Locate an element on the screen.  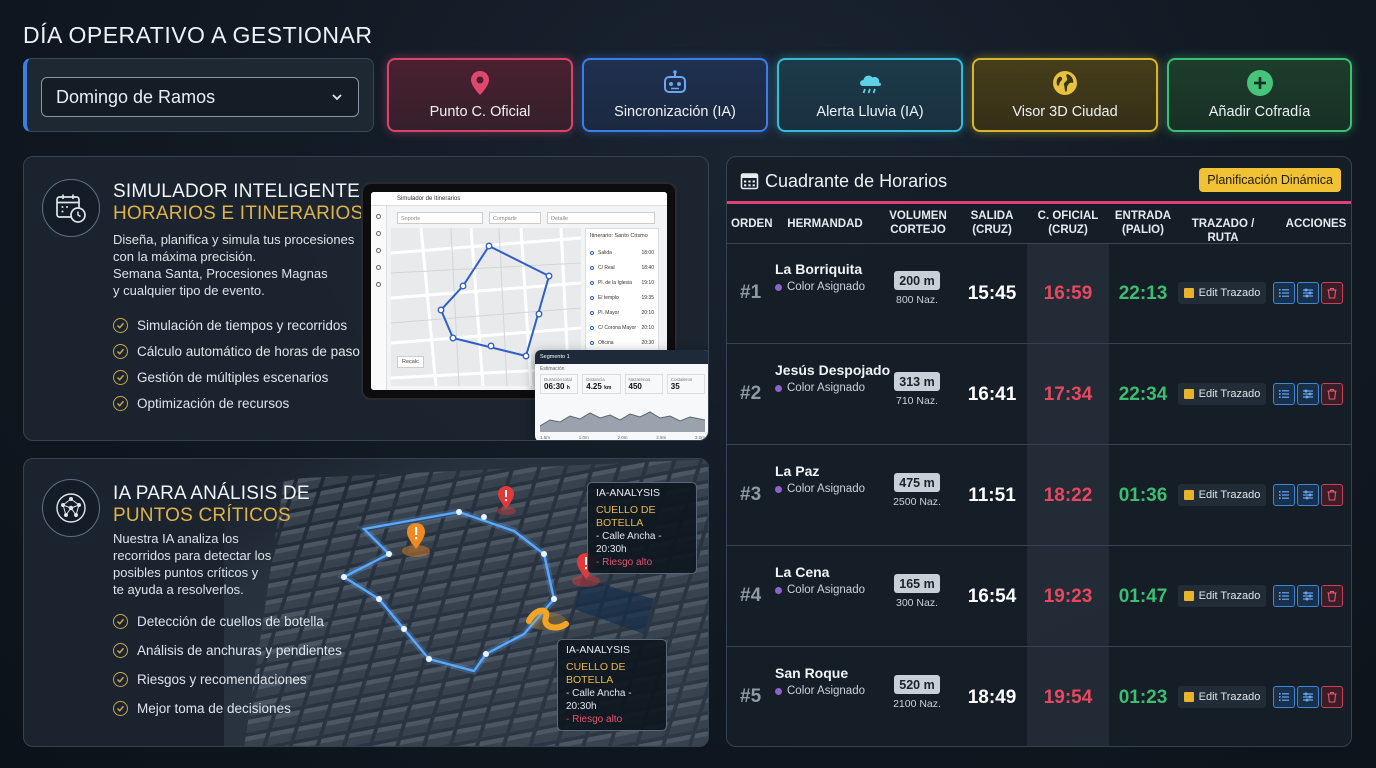
row-entry-time: 01:23 is located at coordinates (1143, 697).